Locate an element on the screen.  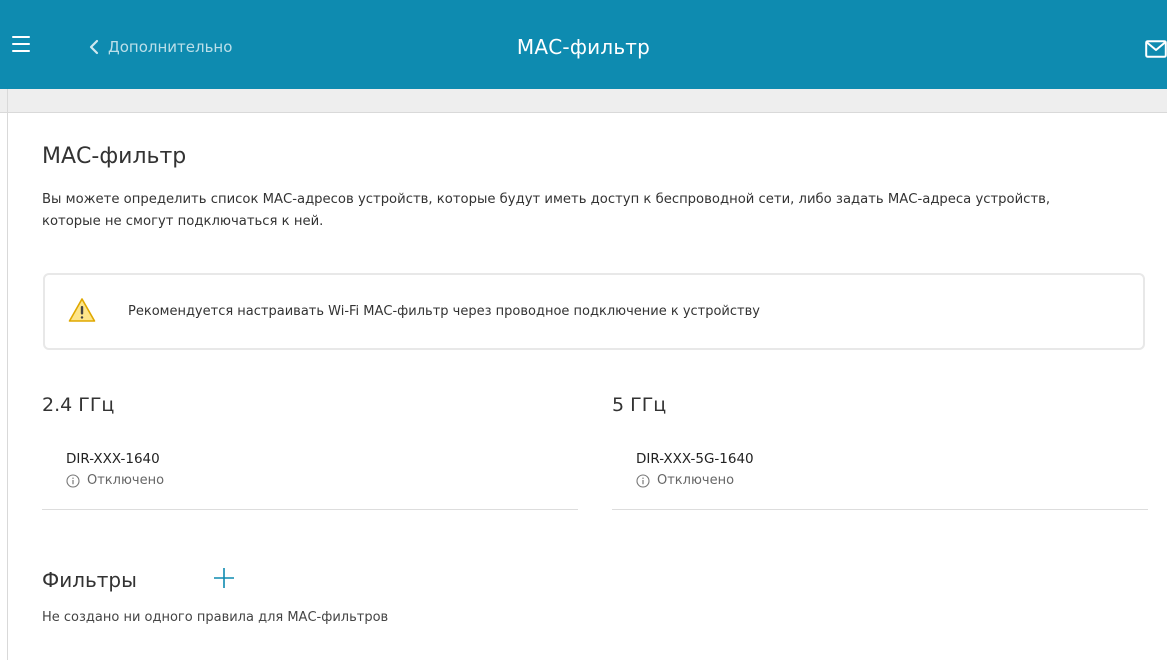
band-5-ssid: DIR-XXX-5G-1640 is located at coordinates (695, 459).